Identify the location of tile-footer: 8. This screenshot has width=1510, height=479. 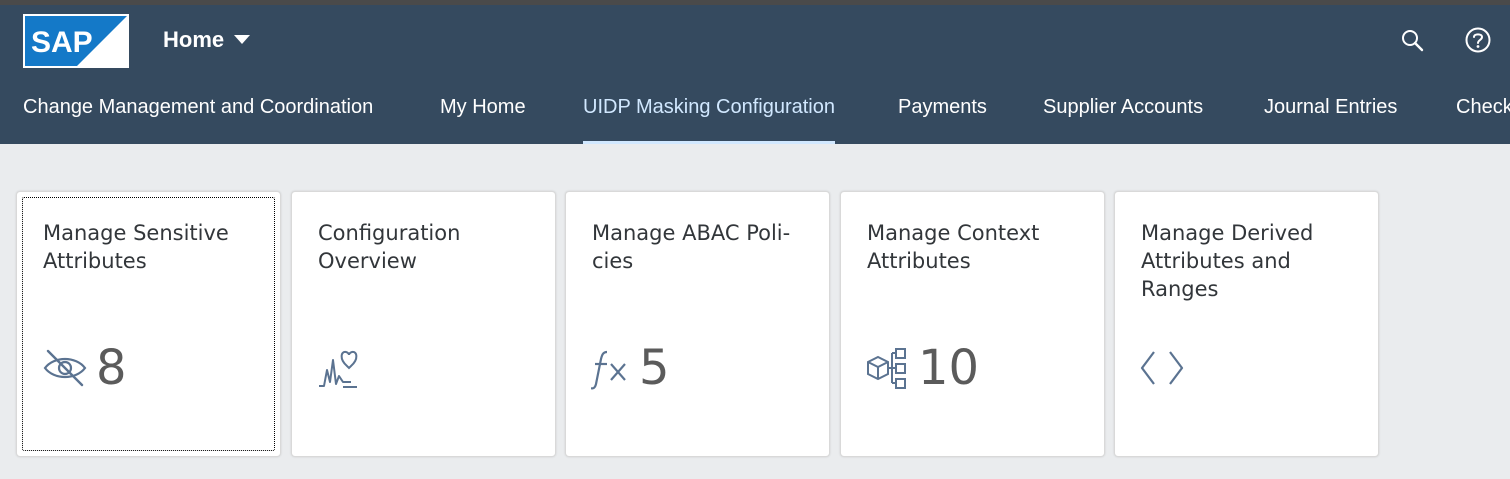
(84, 368).